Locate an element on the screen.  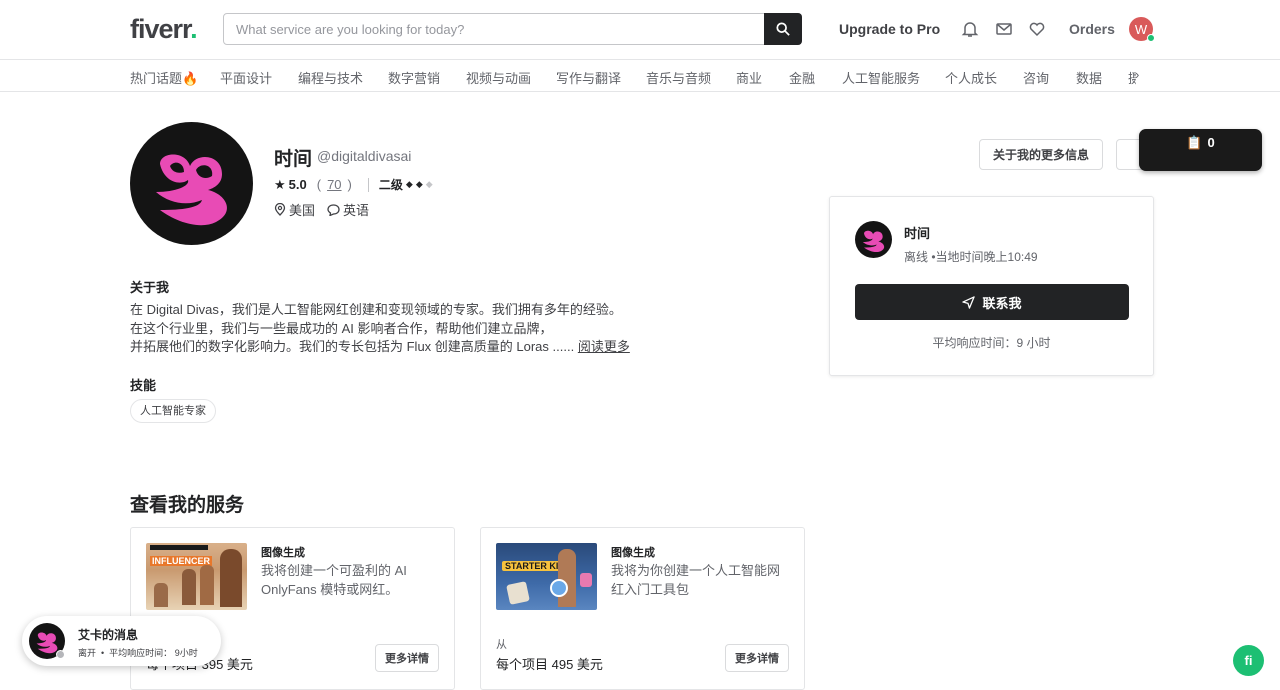
chat-widget: 艾卡的消息 离开 • 平均响应时间： 9小时 is located at coordinates (121, 641).